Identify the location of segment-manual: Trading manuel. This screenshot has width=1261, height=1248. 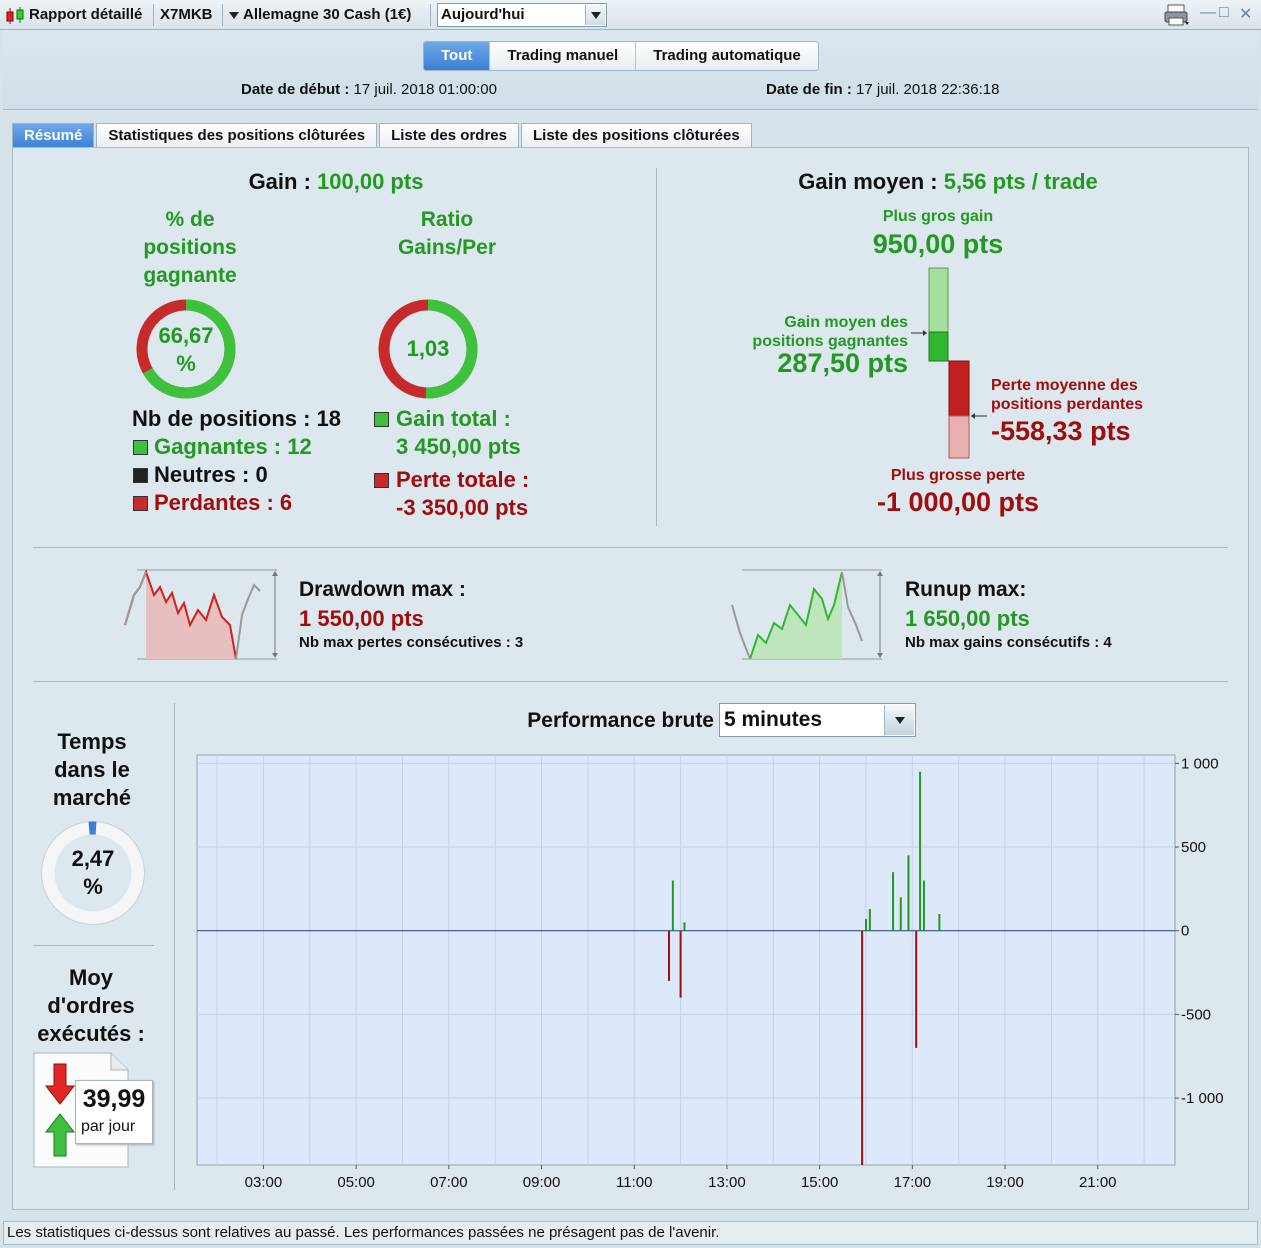
(563, 56).